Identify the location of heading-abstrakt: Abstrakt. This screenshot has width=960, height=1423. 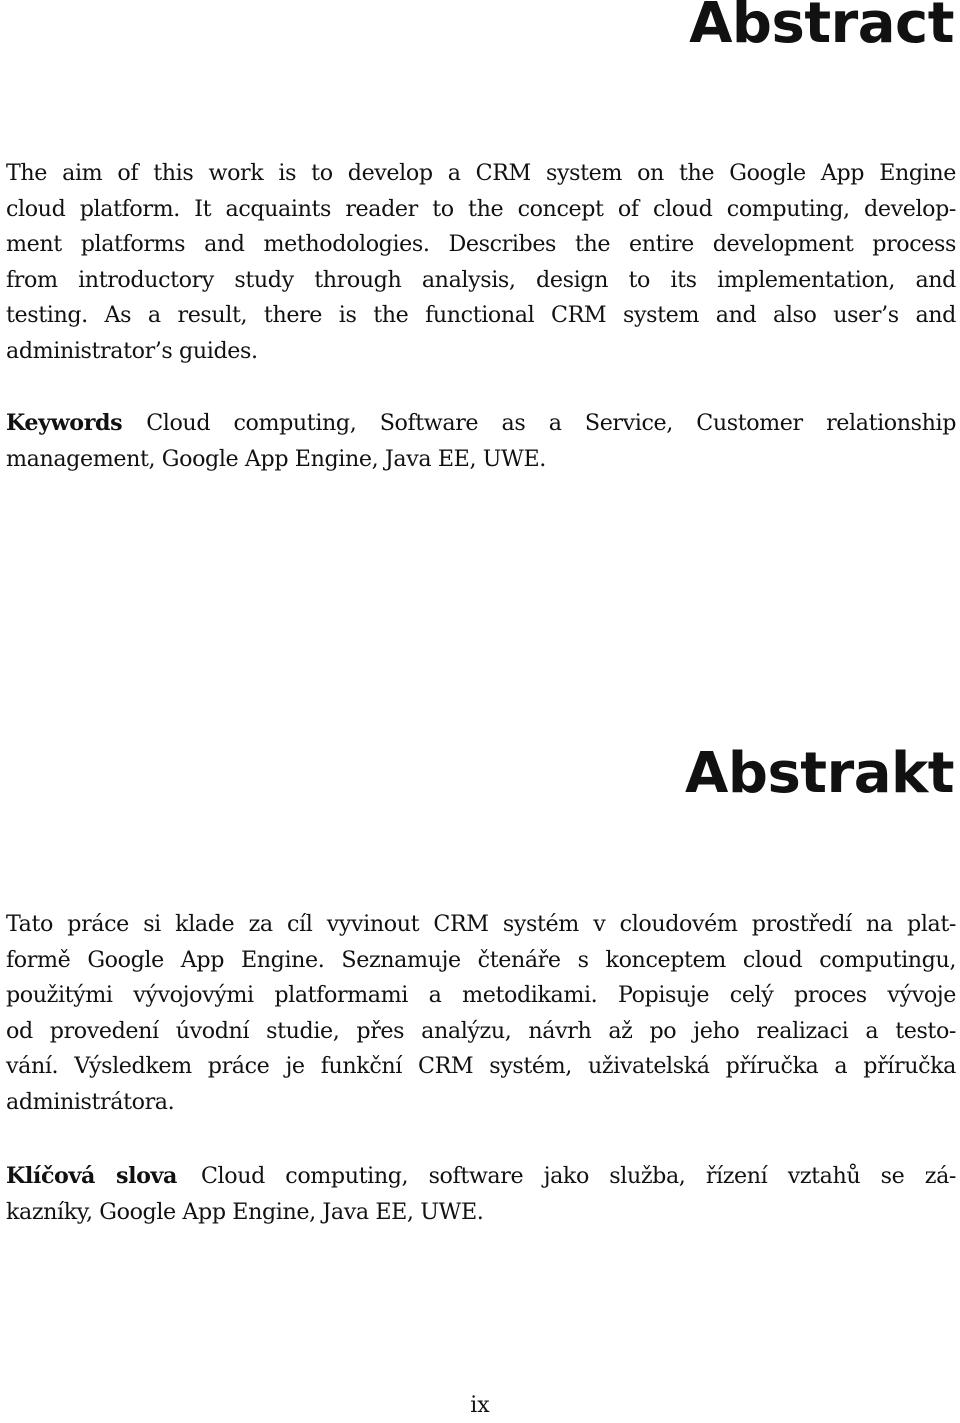
(819, 773).